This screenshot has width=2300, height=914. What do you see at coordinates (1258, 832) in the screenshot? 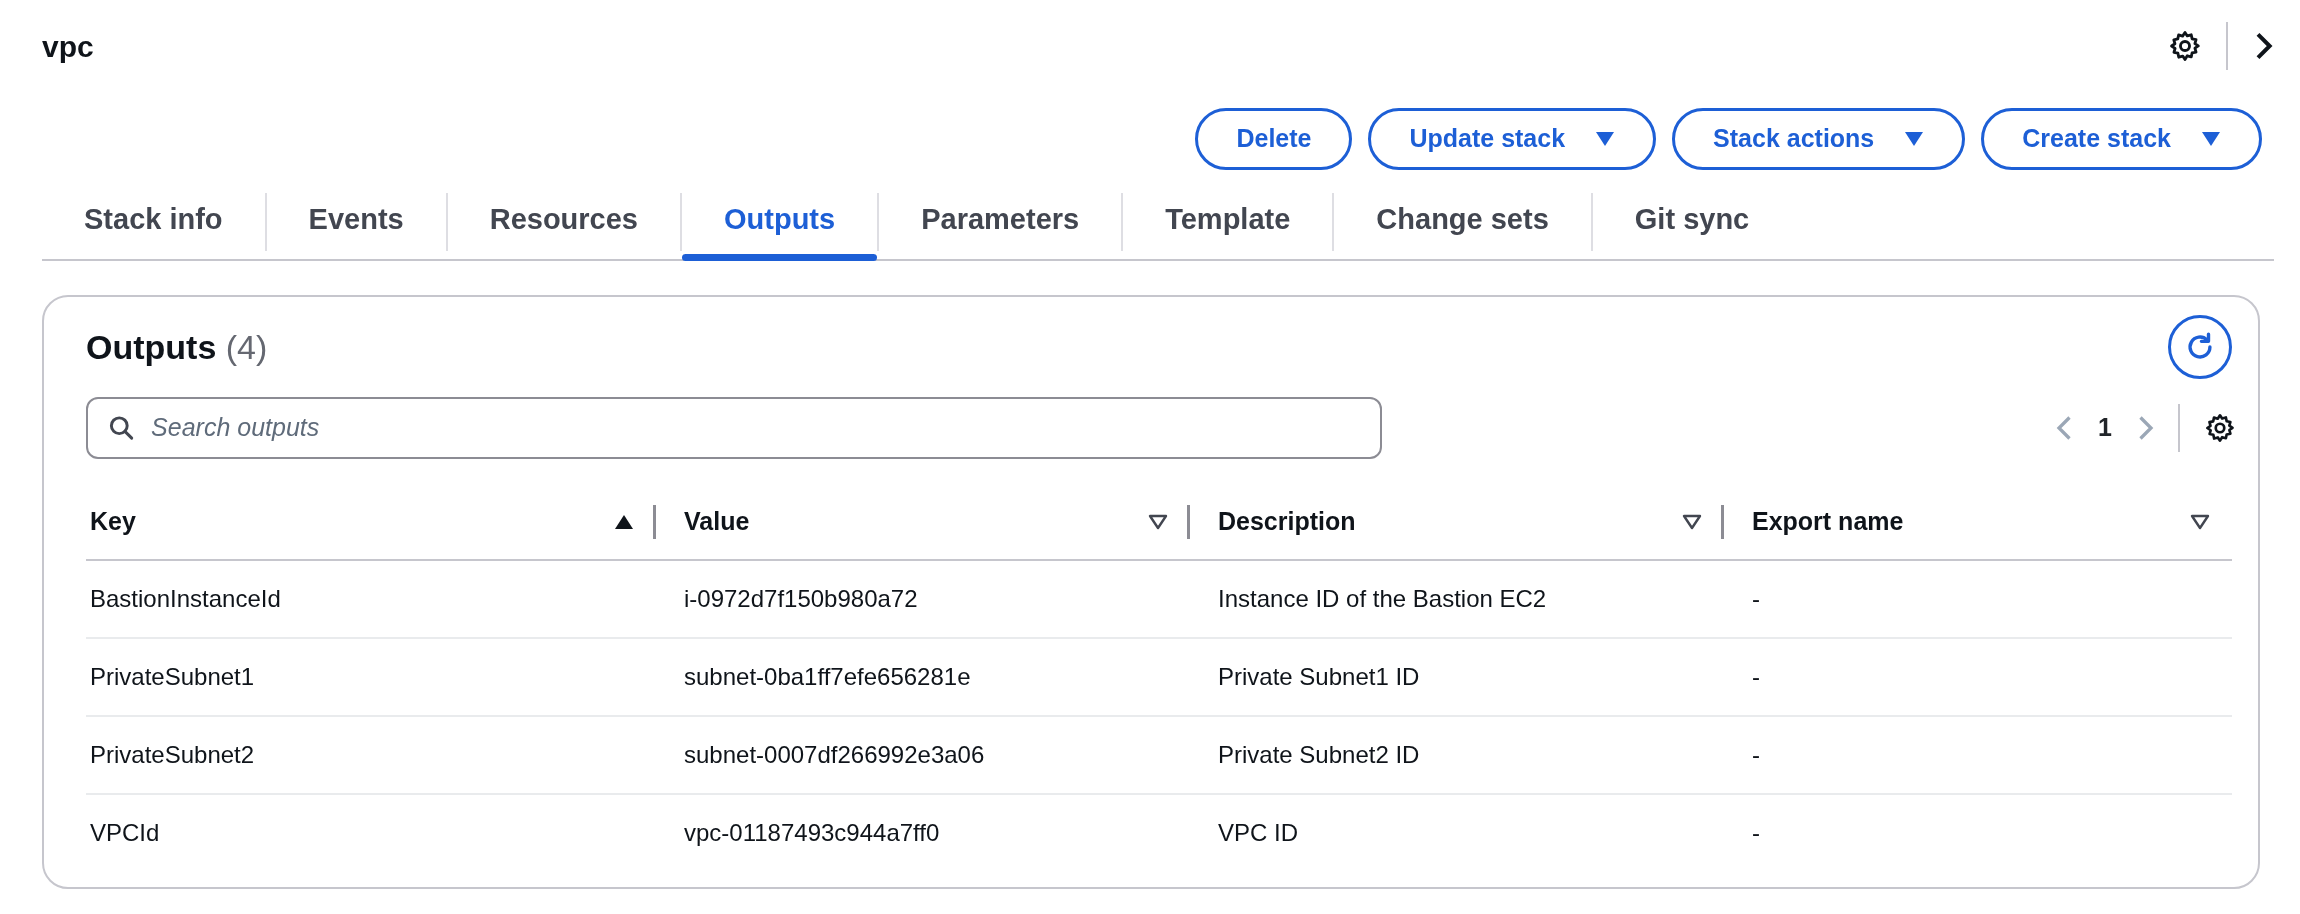
I see `table-cell: VPC ID` at bounding box center [1258, 832].